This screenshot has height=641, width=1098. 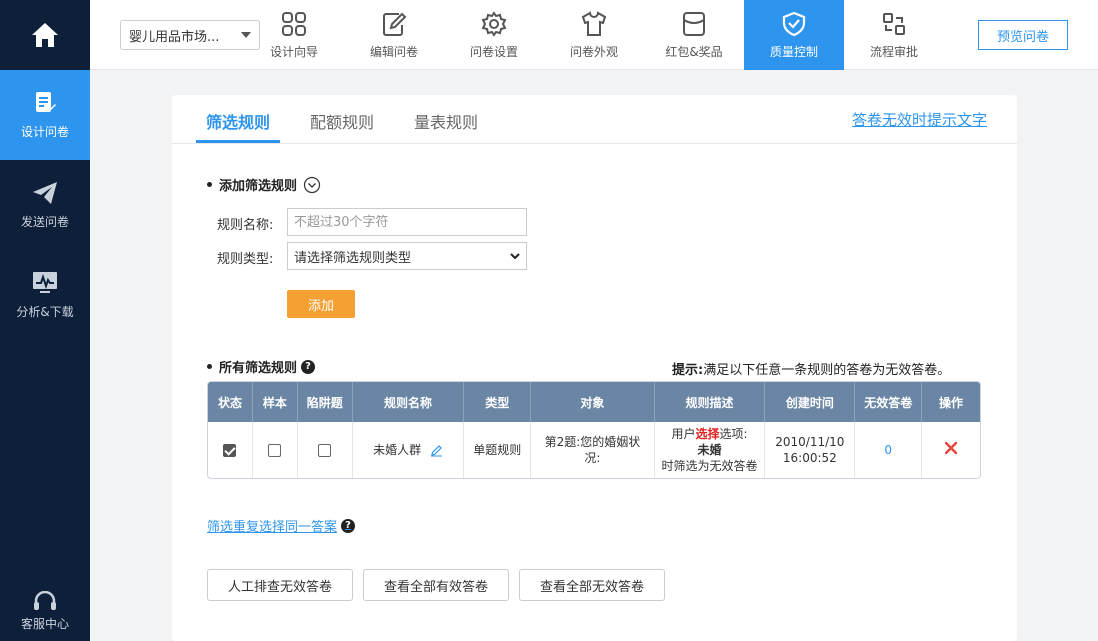 What do you see at coordinates (593, 51) in the screenshot?
I see `tab-label: 问卷外观` at bounding box center [593, 51].